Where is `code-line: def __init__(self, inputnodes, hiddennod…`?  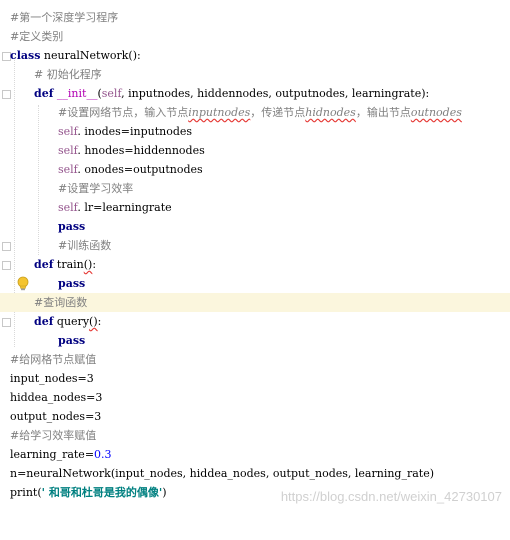
code-line: def __init__(self, inputnodes, hiddennod… is located at coordinates (255, 93).